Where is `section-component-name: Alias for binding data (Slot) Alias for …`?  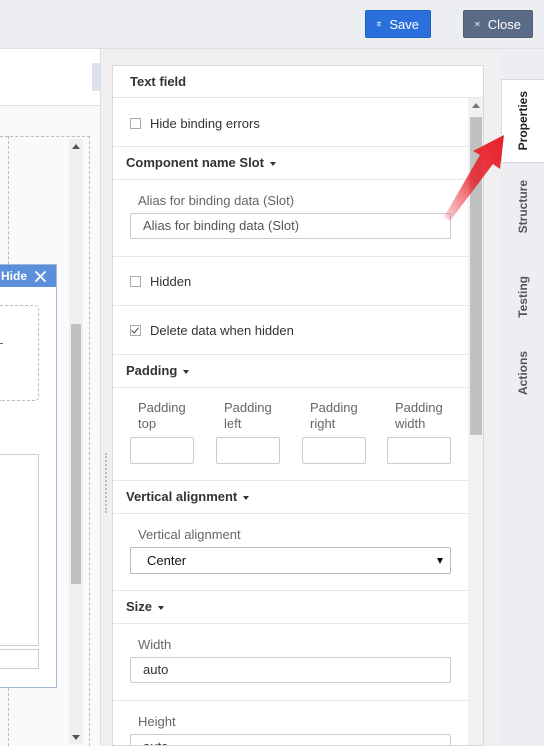
section-component-name: Alias for binding data (Slot) Alias for … is located at coordinates (290, 218).